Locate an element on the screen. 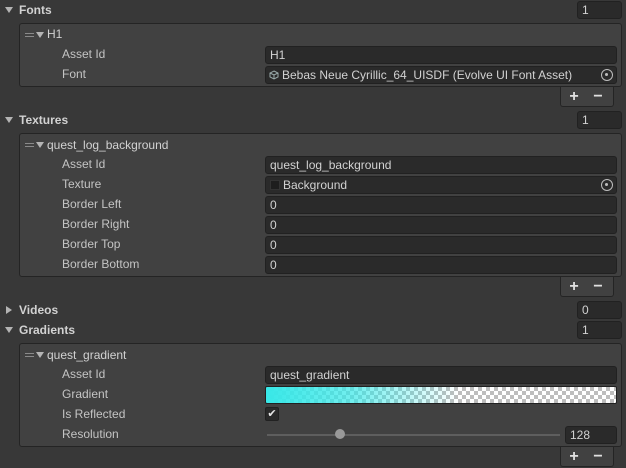 The height and width of the screenshot is (468, 626). is-reflected-label: Is Reflected is located at coordinates (94, 414).